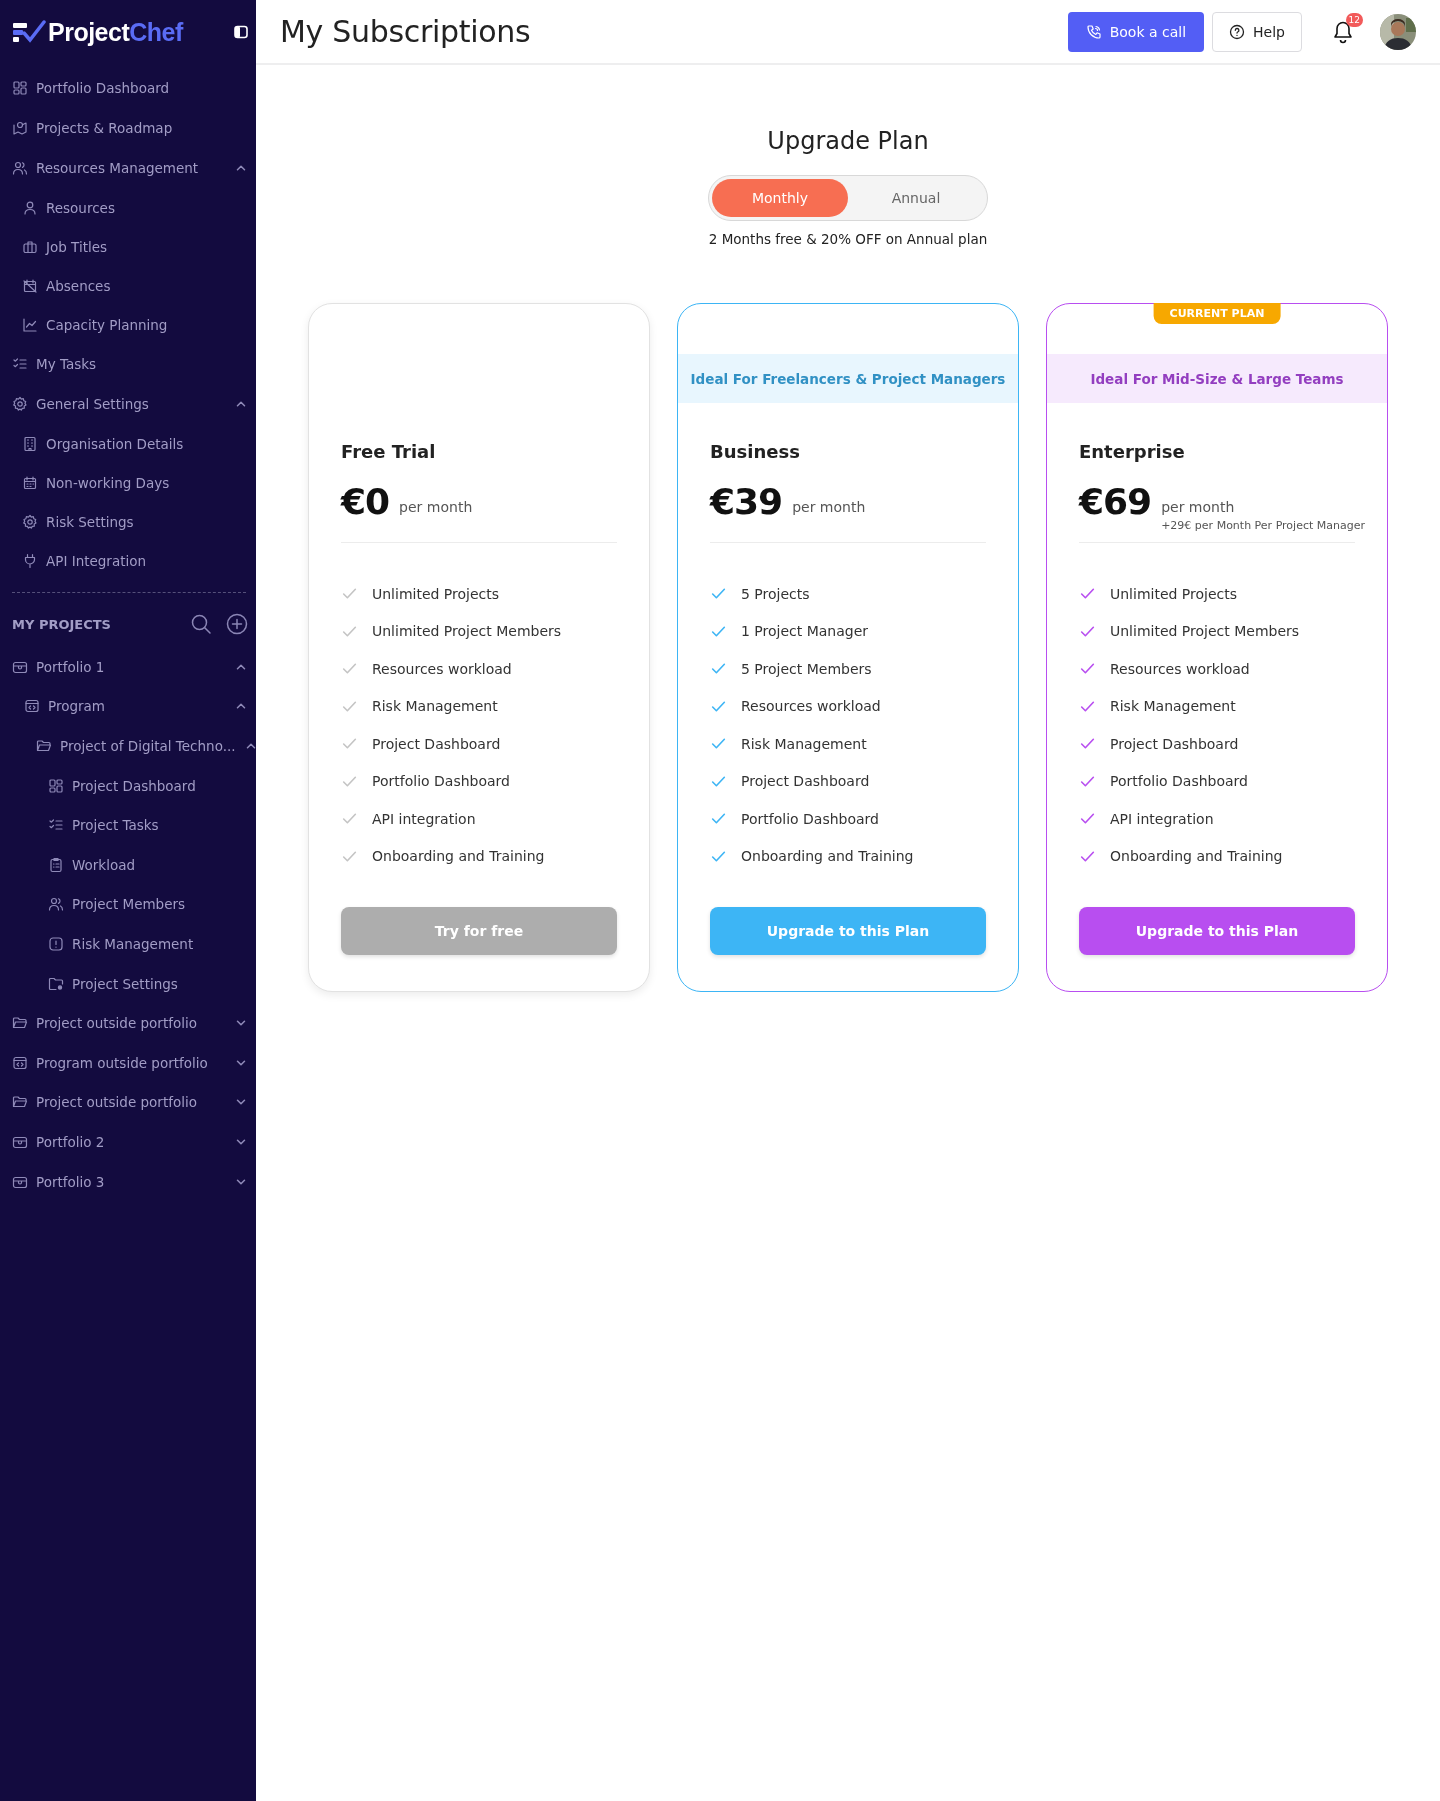 This screenshot has width=1440, height=1801. Describe the element at coordinates (806, 668) in the screenshot. I see `feature-text: 5 Project Members` at that location.